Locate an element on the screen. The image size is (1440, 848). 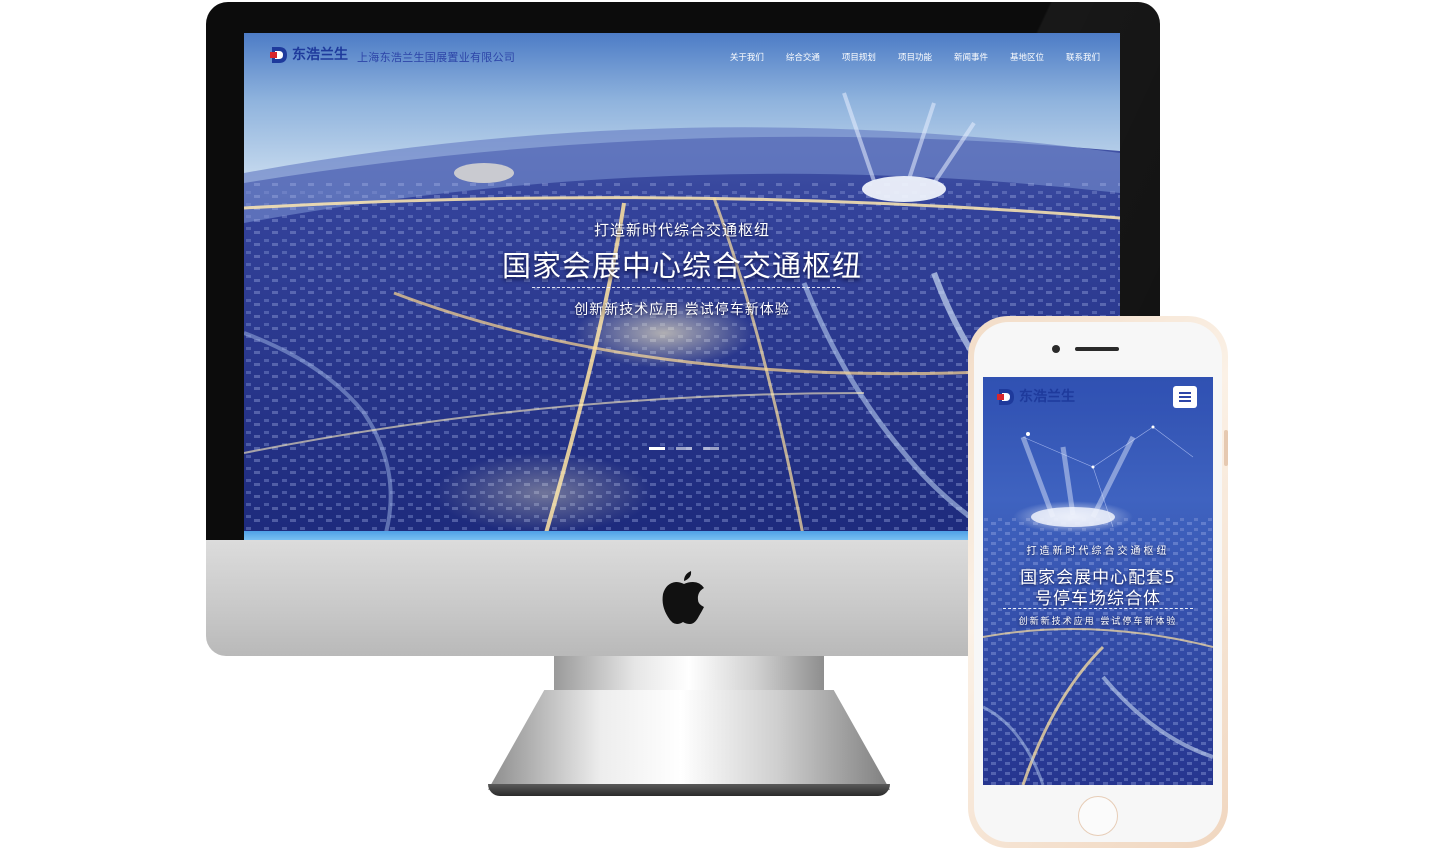
phone-camera-icon is located at coordinates (1056, 349).